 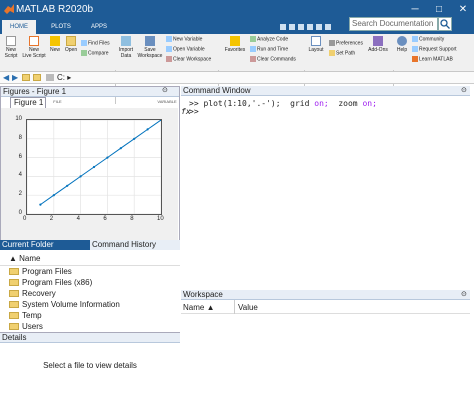 What do you see at coordinates (432, 59) in the screenshot?
I see `learn-matlab-button: Learn MATLAB` at bounding box center [432, 59].